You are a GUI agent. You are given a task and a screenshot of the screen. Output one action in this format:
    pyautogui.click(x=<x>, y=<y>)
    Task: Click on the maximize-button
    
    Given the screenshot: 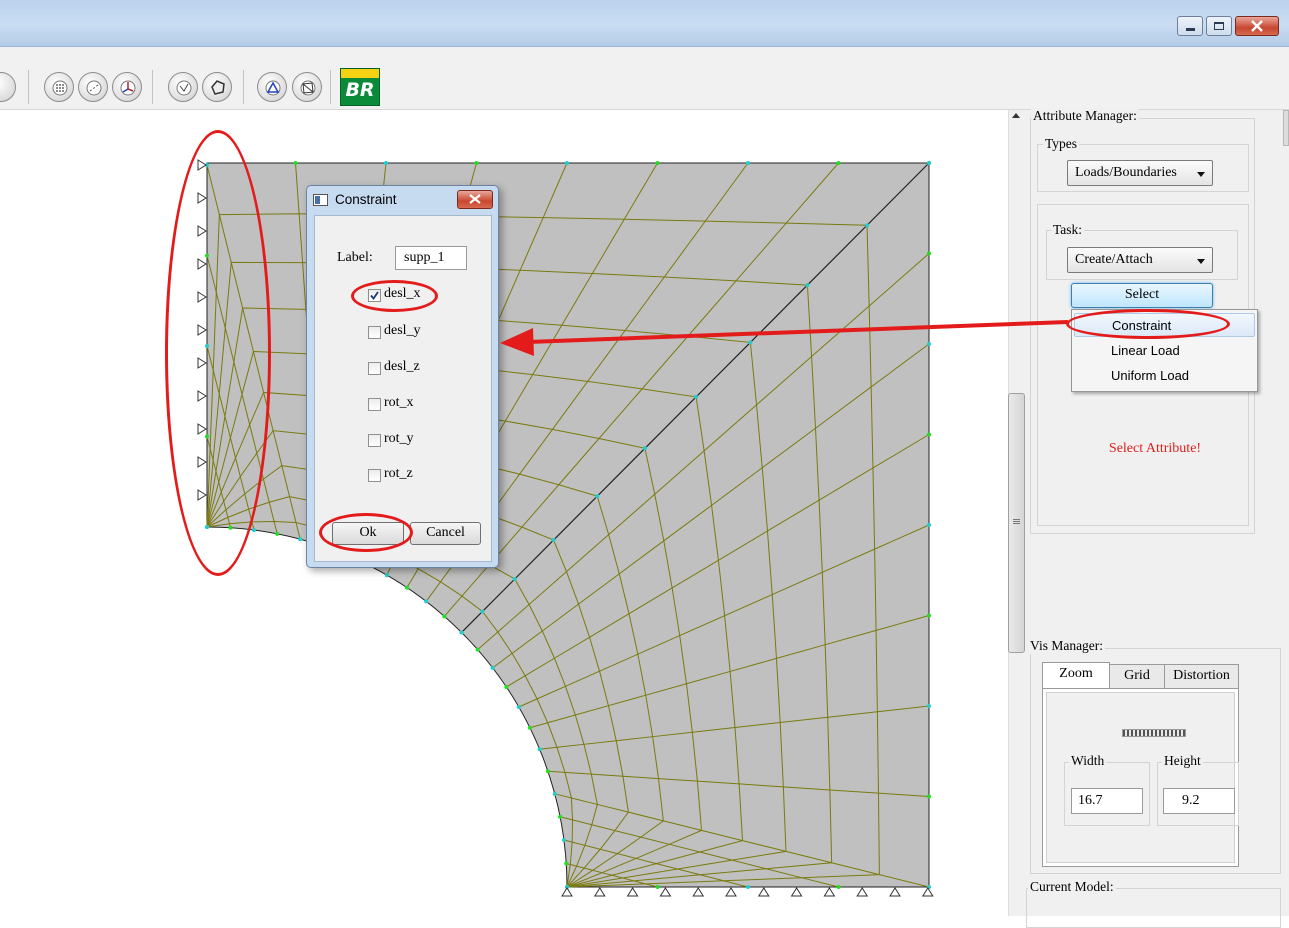 What is the action you would take?
    pyautogui.click(x=1219, y=26)
    